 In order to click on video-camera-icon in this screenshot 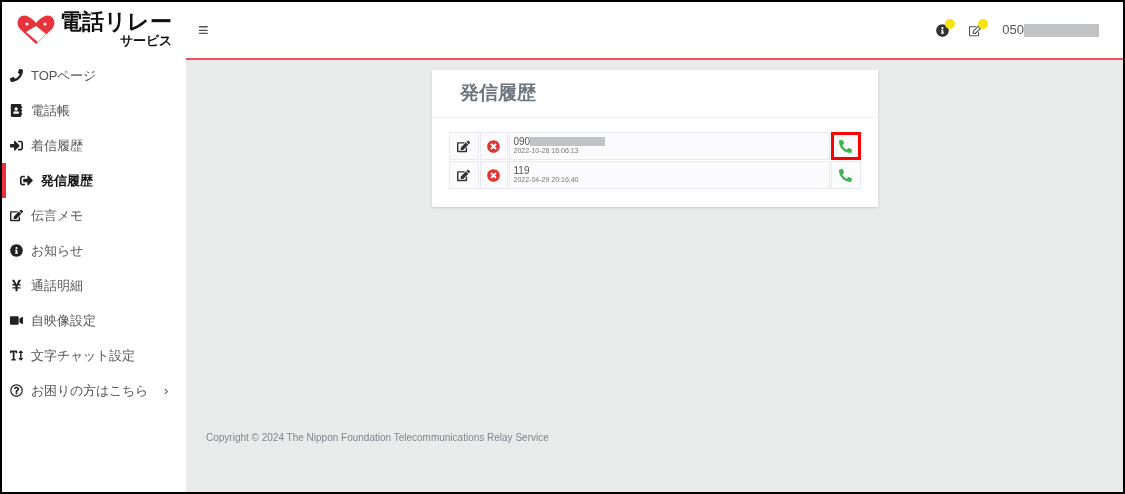, I will do `click(16, 320)`.